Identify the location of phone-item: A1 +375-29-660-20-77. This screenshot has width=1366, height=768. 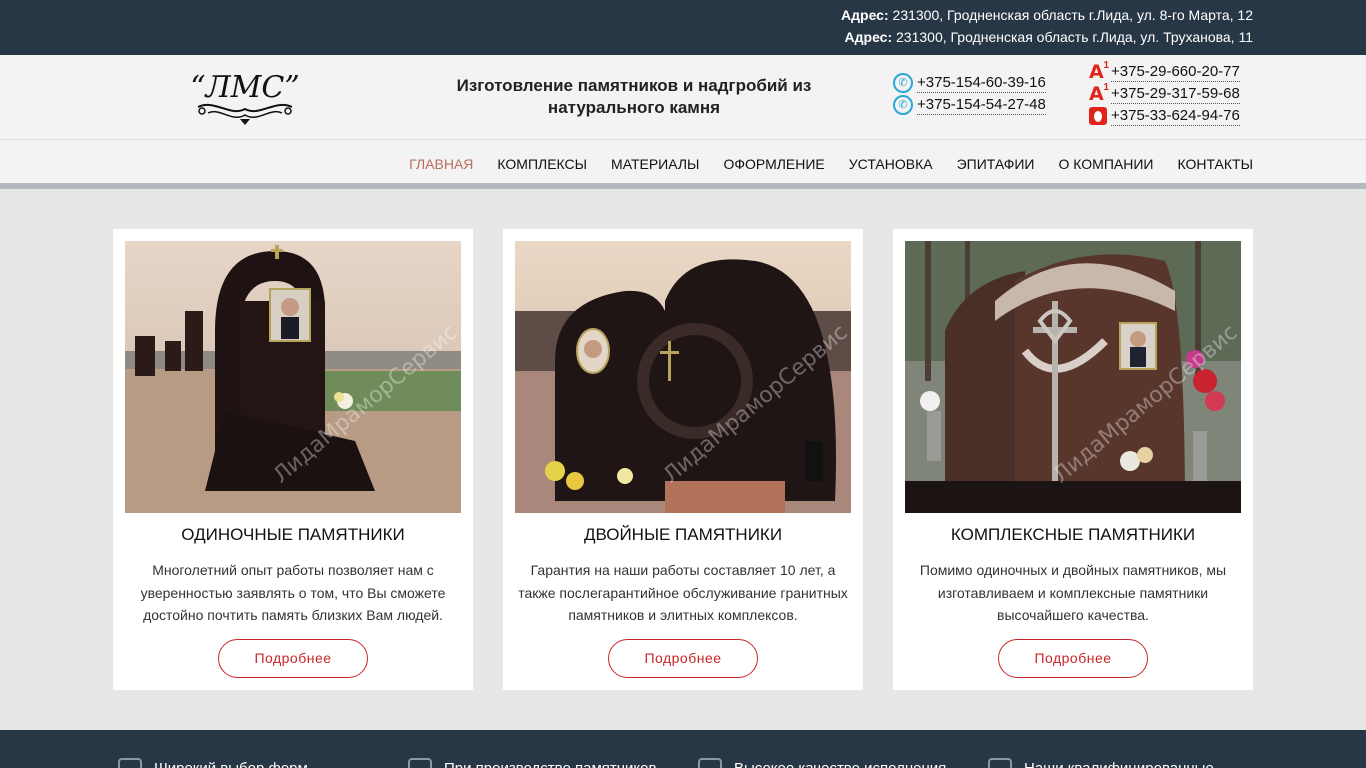
(1164, 71).